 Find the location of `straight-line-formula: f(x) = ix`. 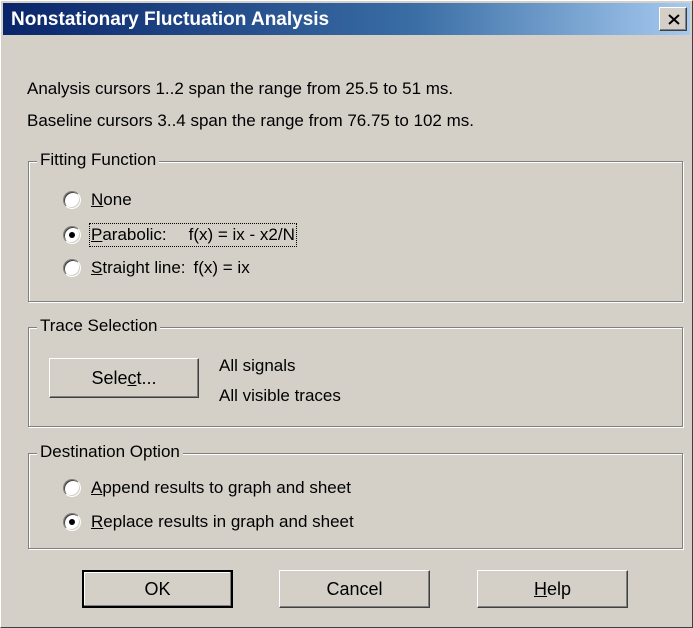

straight-line-formula: f(x) = ix is located at coordinates (221, 267).